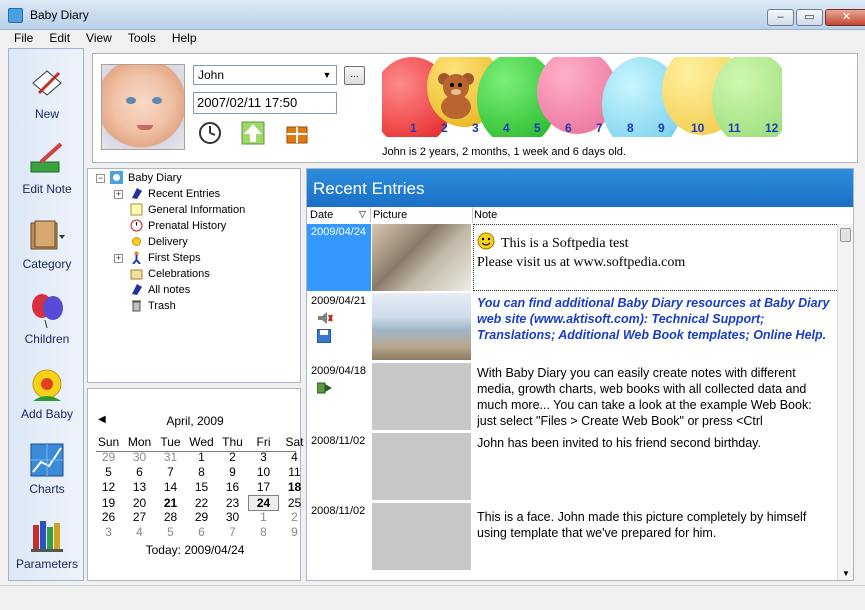 This screenshot has width=865, height=610. I want to click on sidebar-item-parameters: Parameters, so click(47, 543).